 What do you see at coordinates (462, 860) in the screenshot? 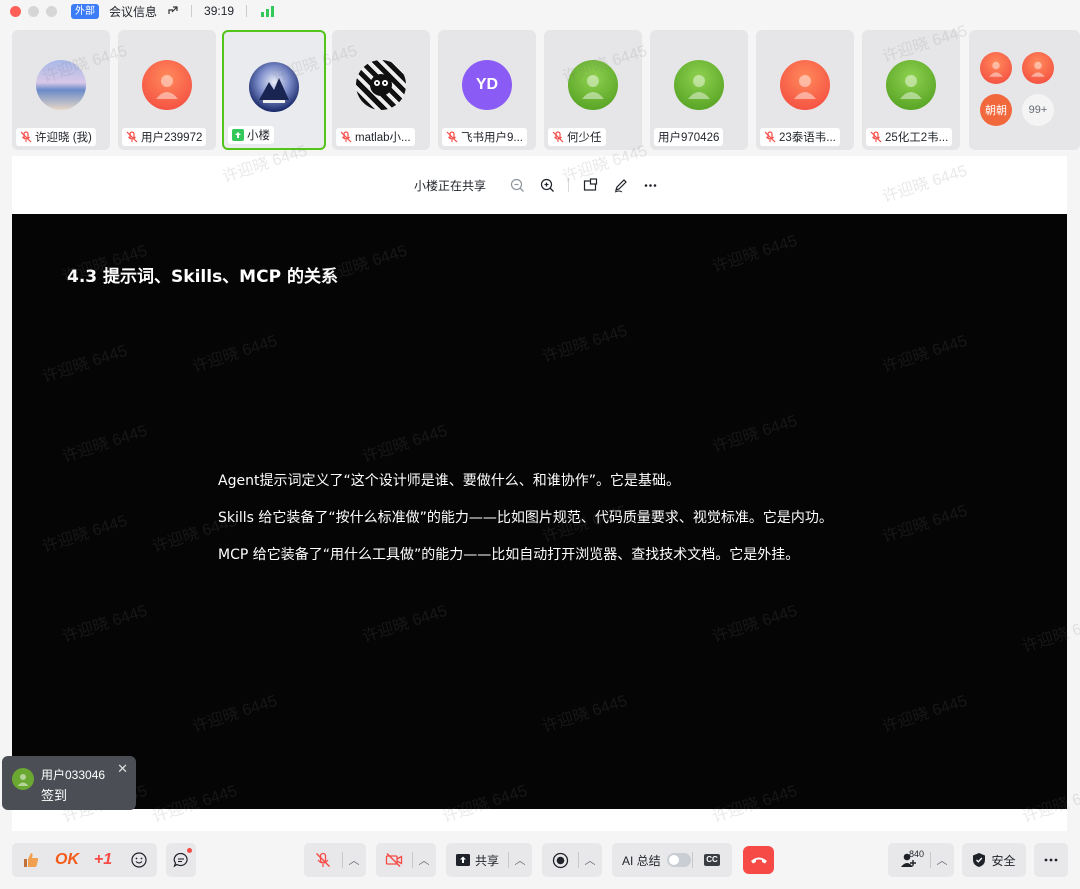
I see `share-screen-icon` at bounding box center [462, 860].